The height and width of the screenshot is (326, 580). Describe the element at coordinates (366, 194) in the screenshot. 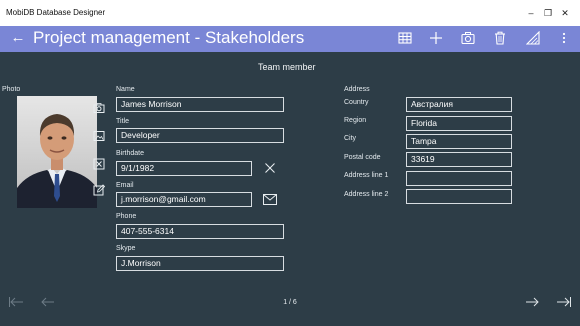

I see `address-line2-label: Address line 2` at that location.